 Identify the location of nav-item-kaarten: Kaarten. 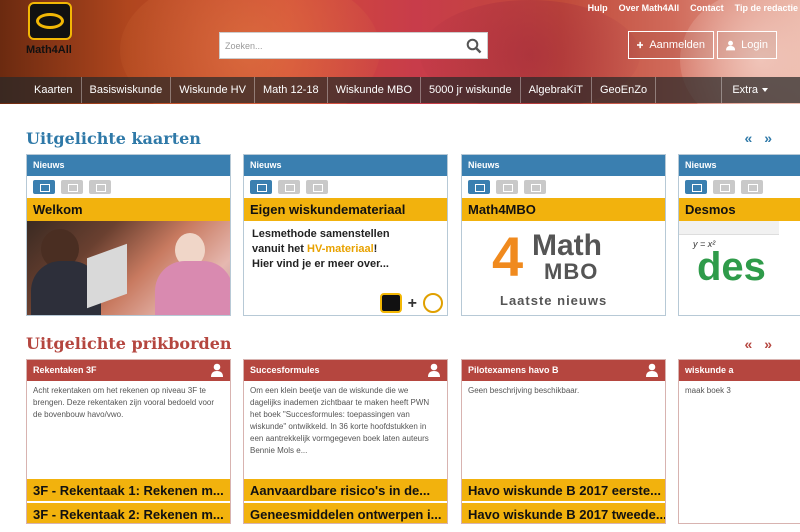
(41, 90).